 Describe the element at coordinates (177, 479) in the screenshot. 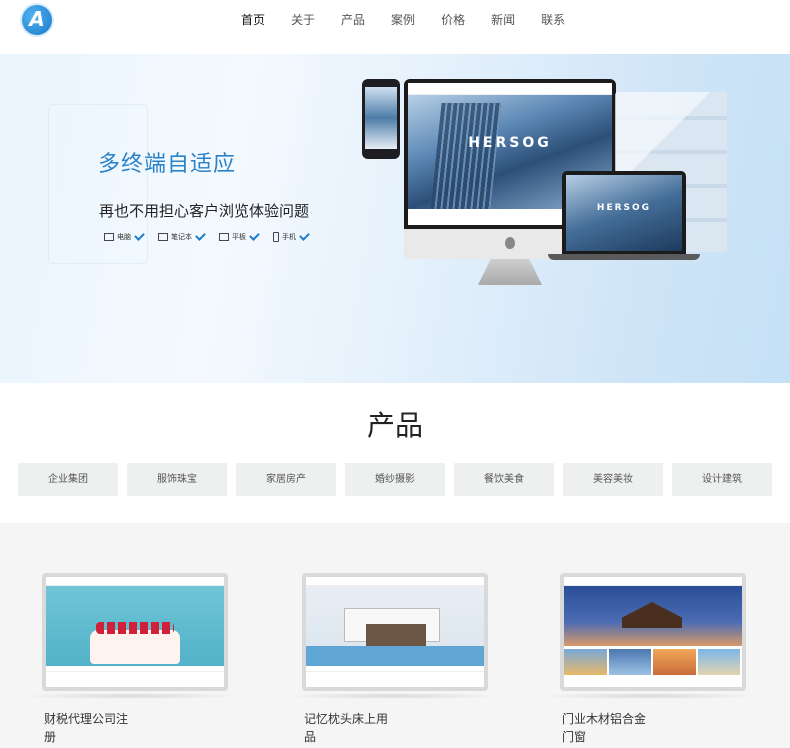

I see `category-tab: 服饰珠宝` at that location.